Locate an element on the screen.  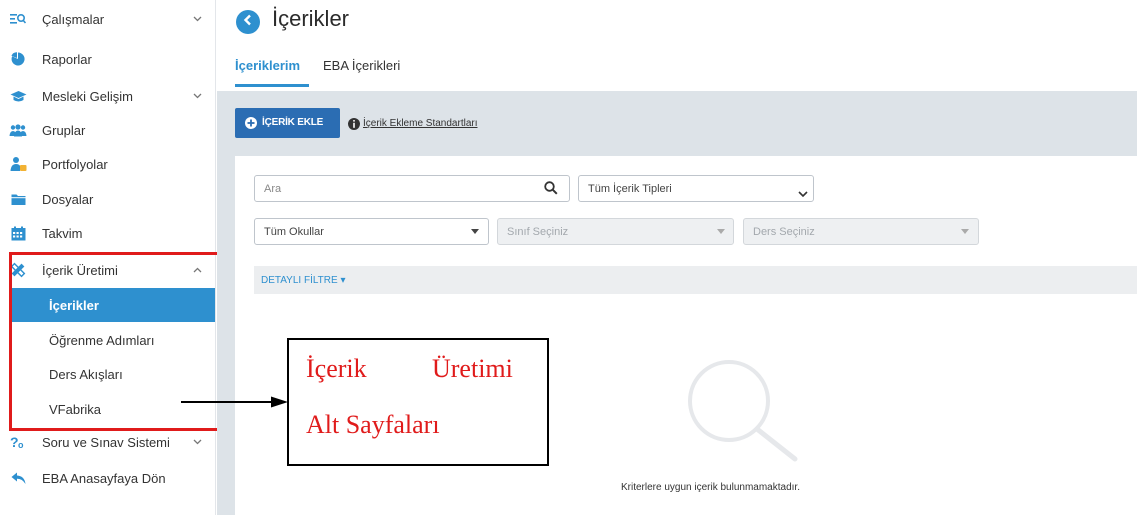
add-content-label: İÇERİK EKLE is located at coordinates (293, 122).